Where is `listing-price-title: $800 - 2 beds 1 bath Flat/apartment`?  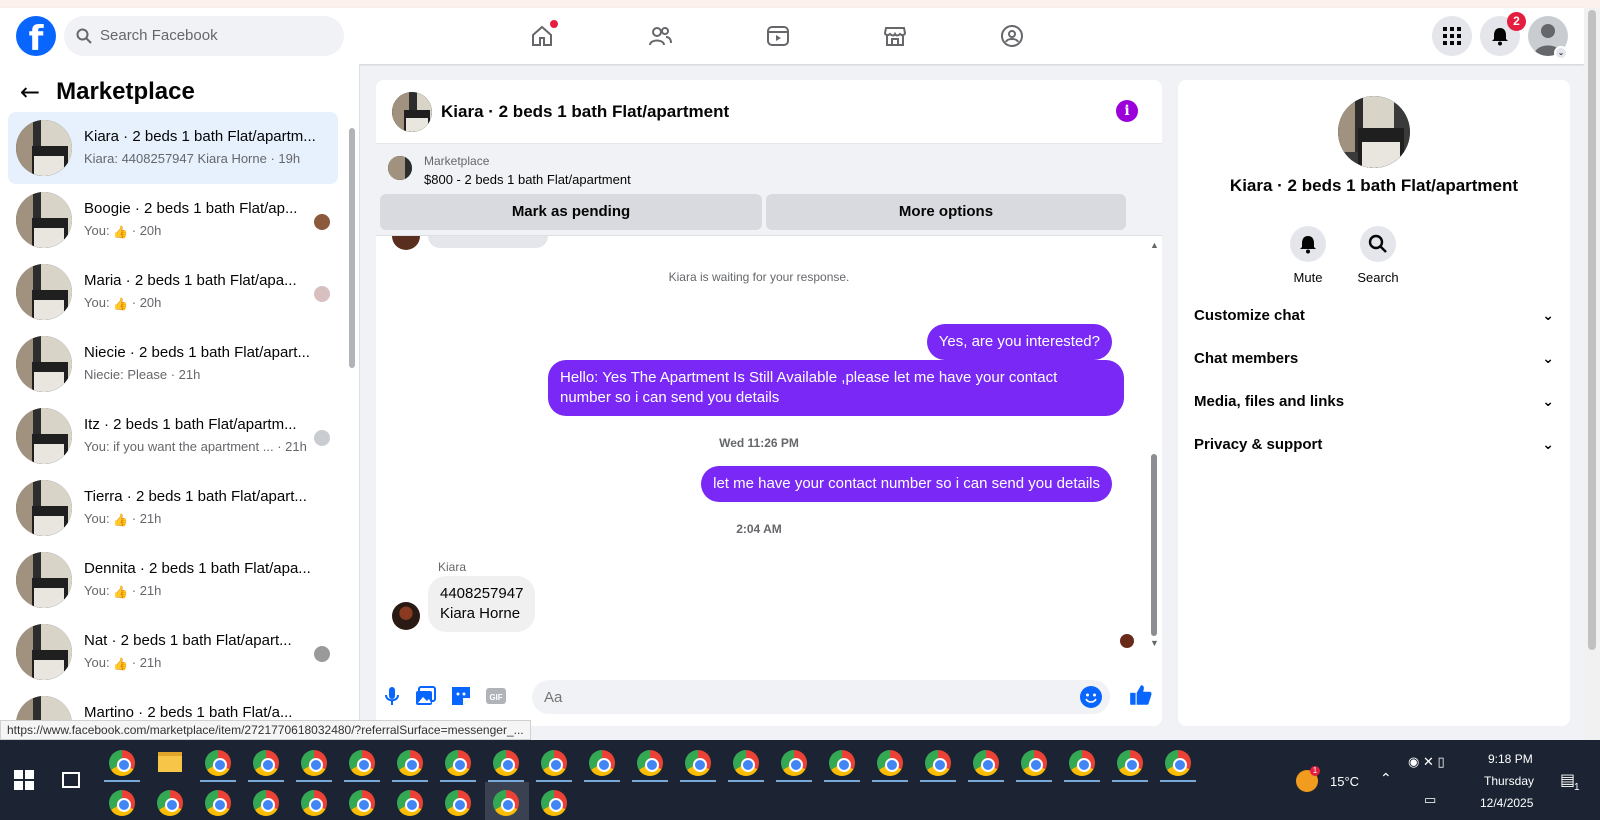 listing-price-title: $800 - 2 beds 1 bath Flat/apartment is located at coordinates (527, 179).